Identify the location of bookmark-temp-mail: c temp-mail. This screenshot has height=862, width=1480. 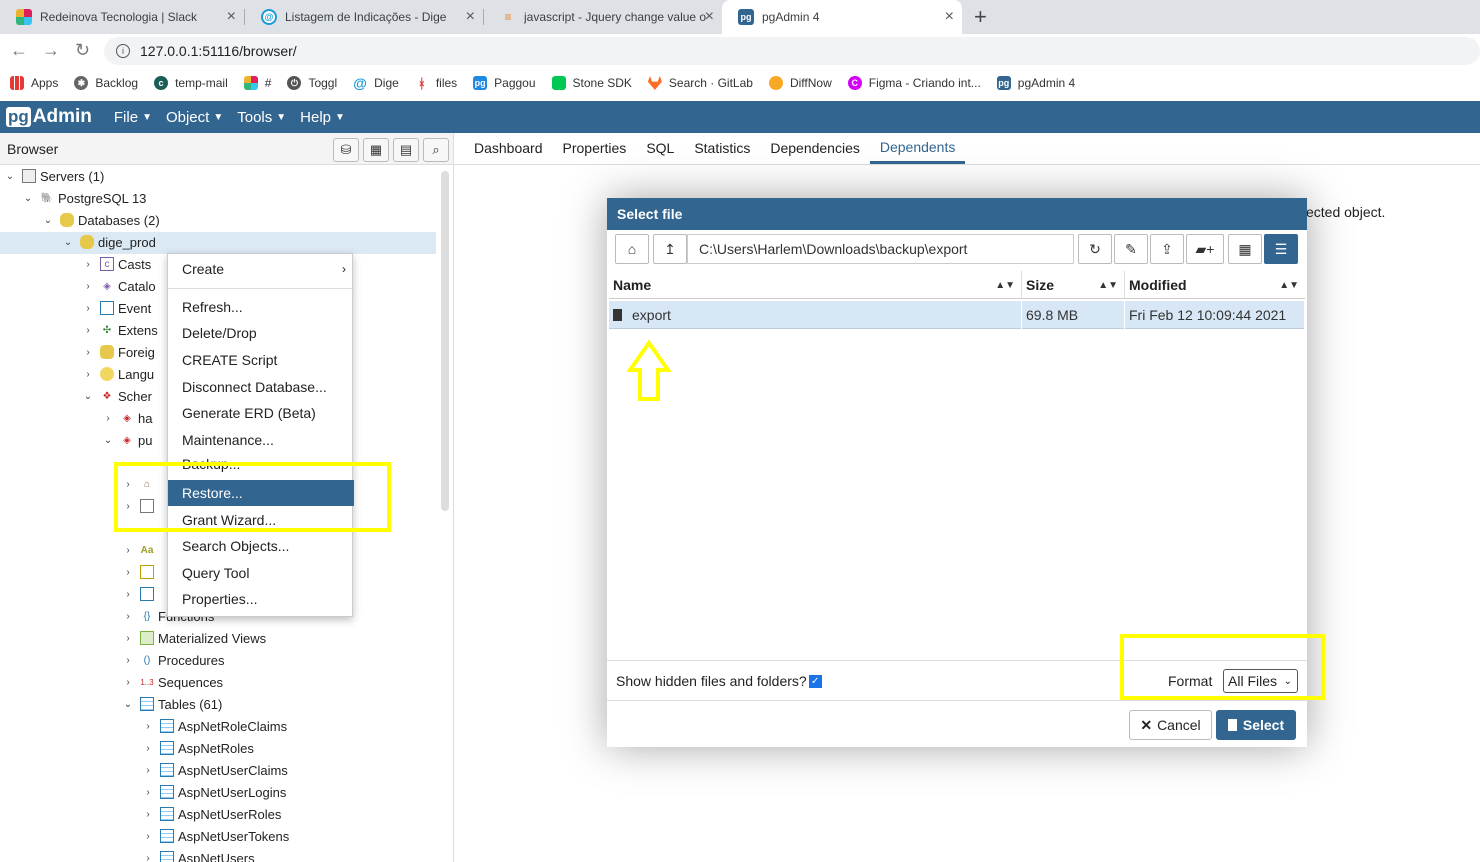
(191, 83).